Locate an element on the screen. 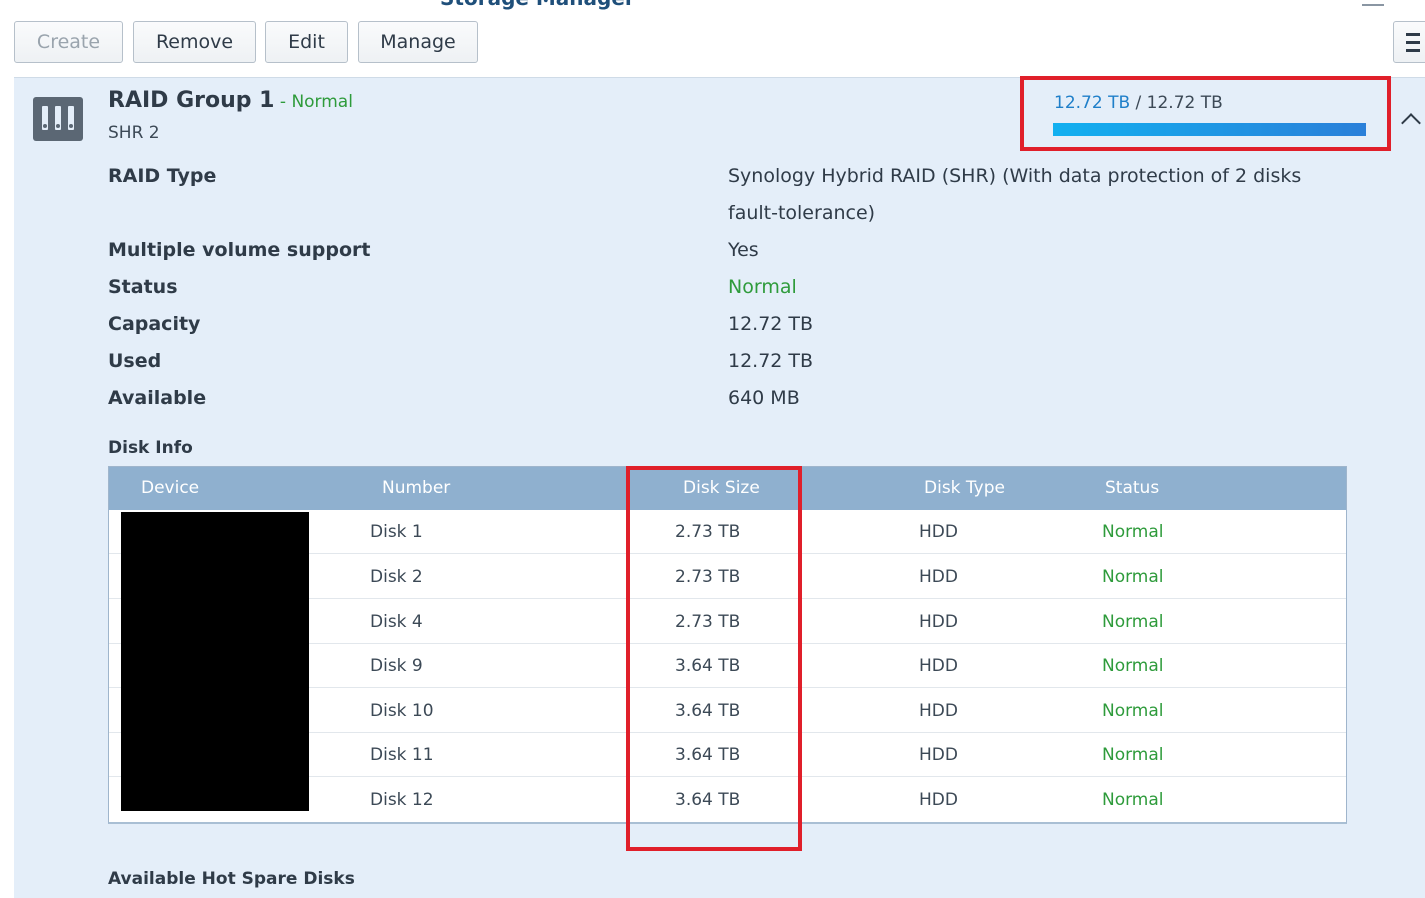  column-header-status: Status is located at coordinates (1132, 488).